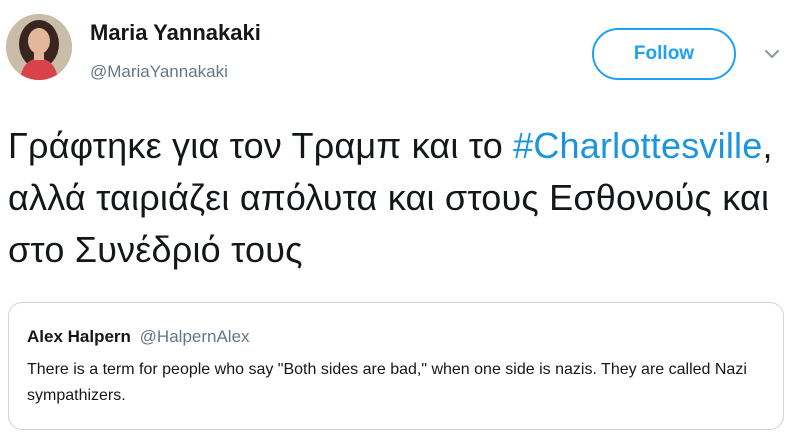 Image resolution: width=800 pixels, height=445 pixels. What do you see at coordinates (772, 54) in the screenshot?
I see `chevron-down-icon` at bounding box center [772, 54].